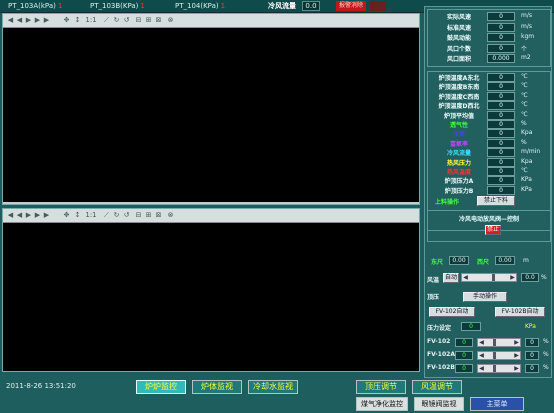  What do you see at coordinates (161, 387) in the screenshot?
I see `tab-furnace-monitor: 炉炉监控` at bounding box center [161, 387].